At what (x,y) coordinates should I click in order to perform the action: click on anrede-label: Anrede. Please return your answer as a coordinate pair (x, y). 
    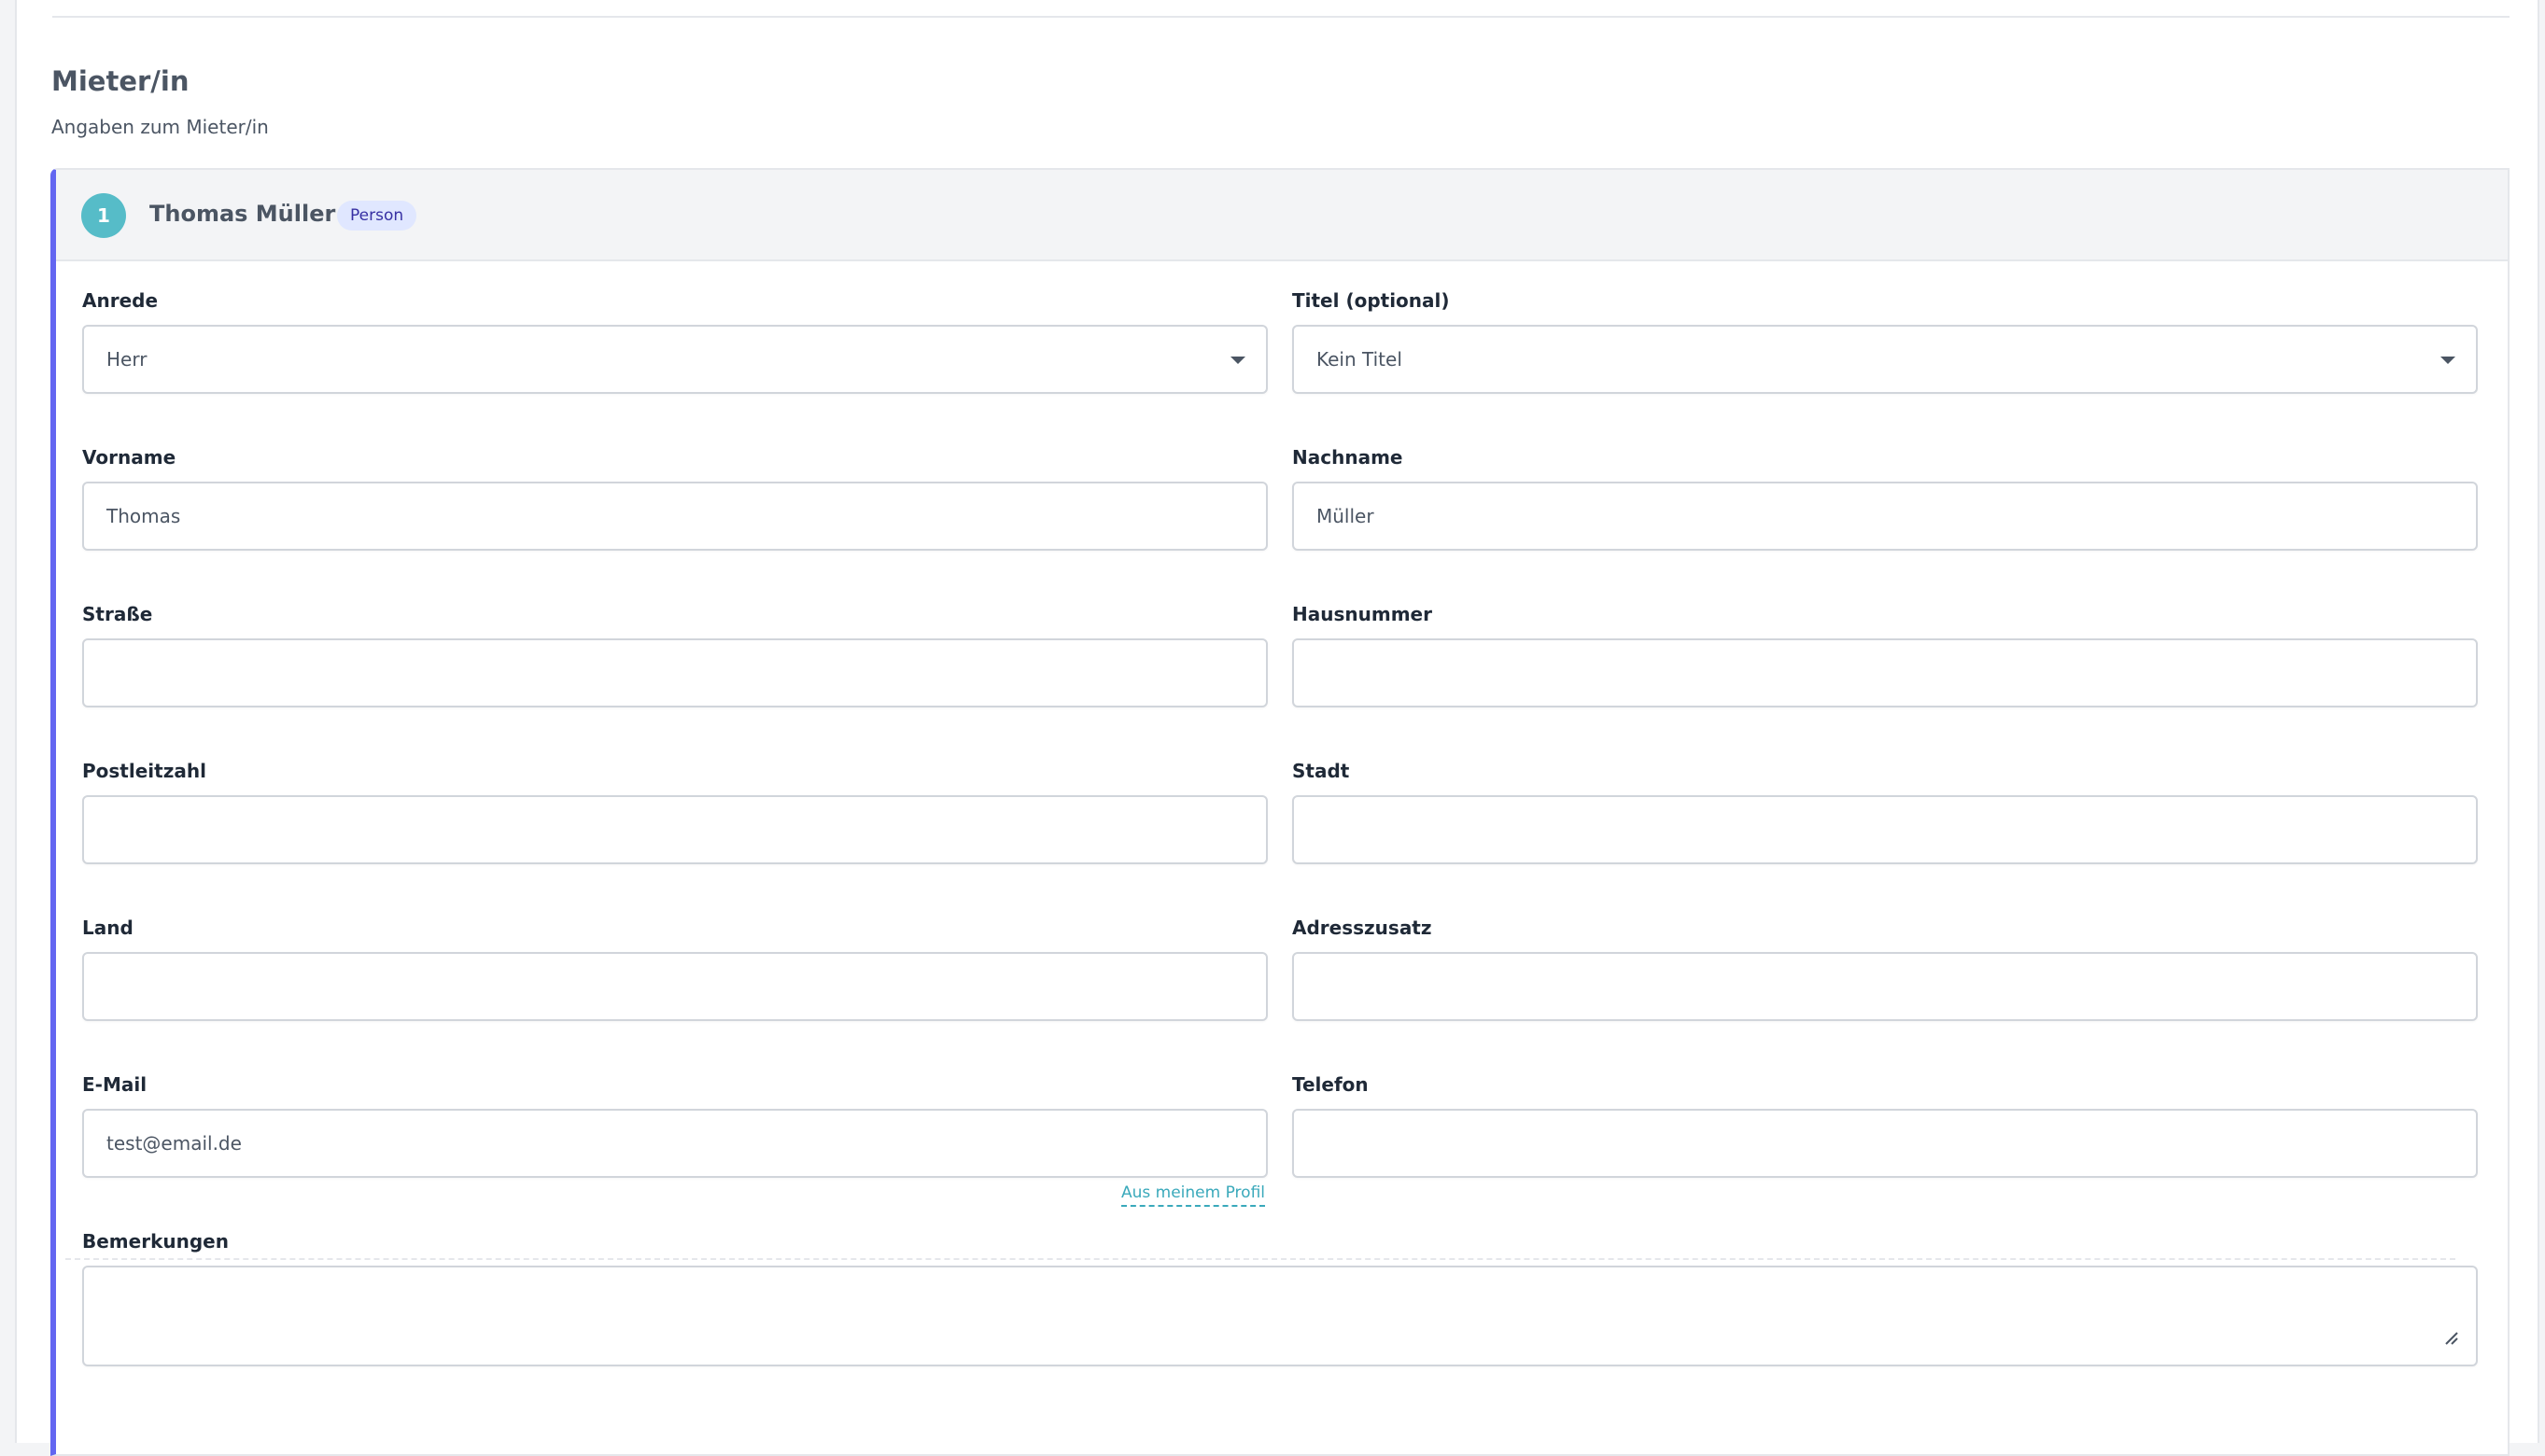
    Looking at the image, I should click on (121, 300).